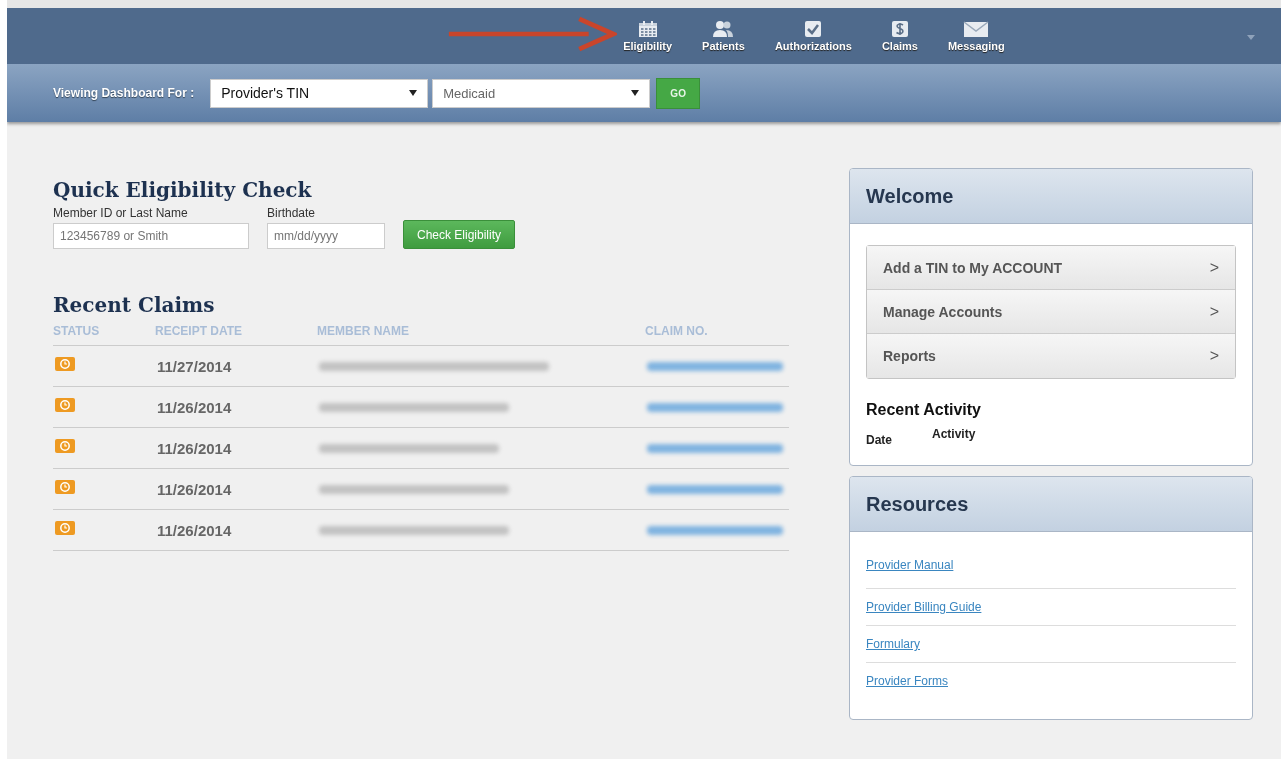  I want to click on input-field: 123456789 or Smith, so click(151, 236).